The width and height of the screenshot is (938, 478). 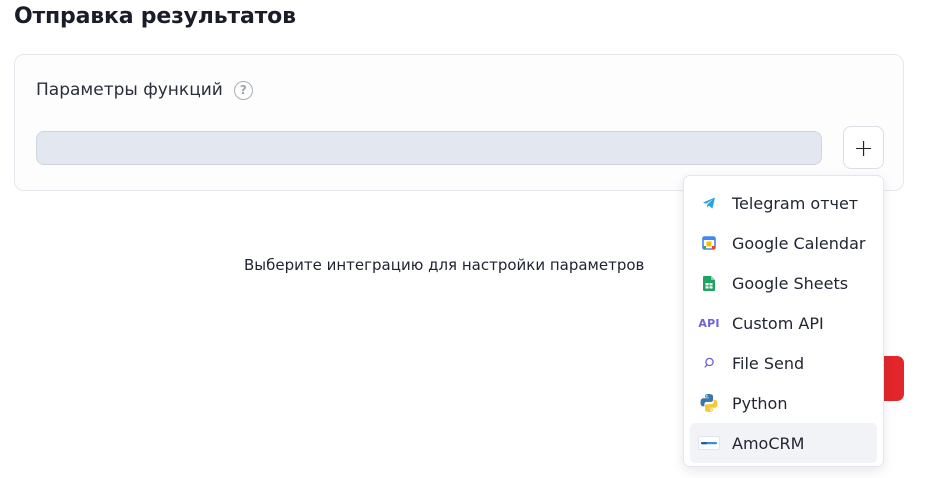 I want to click on menu-item-amocrm: AmoCRM, so click(x=783, y=443).